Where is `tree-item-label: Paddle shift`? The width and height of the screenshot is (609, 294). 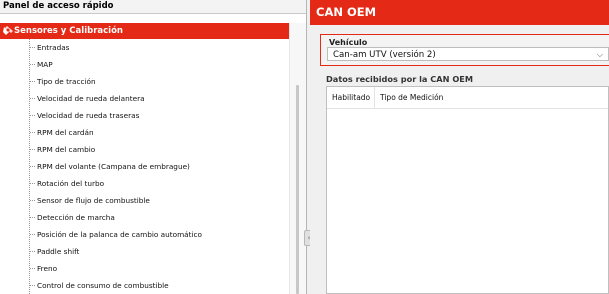
tree-item-label: Paddle shift is located at coordinates (58, 251).